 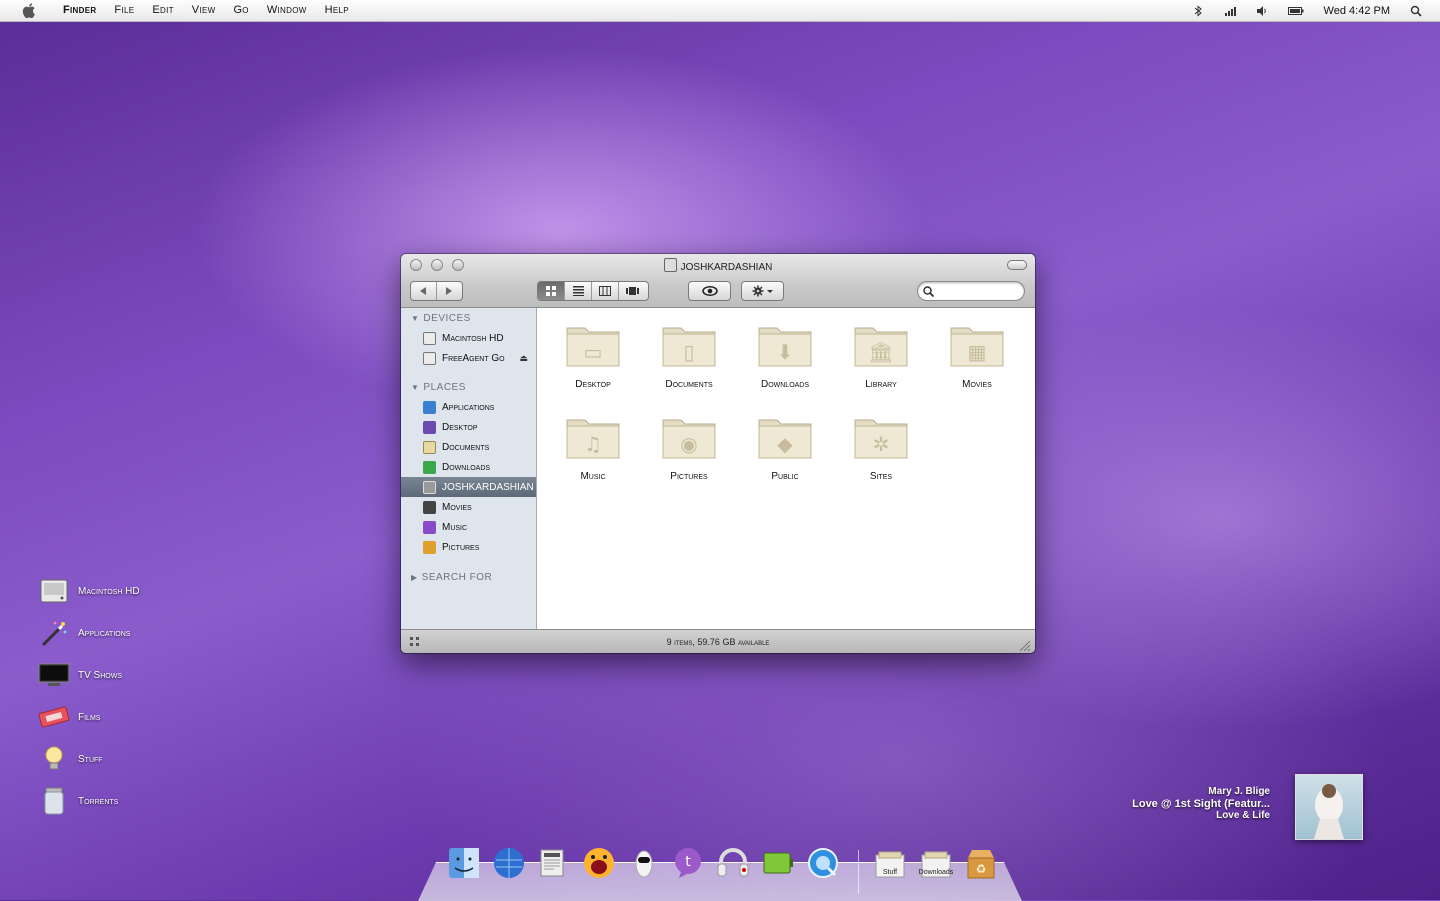 I want to click on folder-movies: ▦ Movies, so click(x=977, y=356).